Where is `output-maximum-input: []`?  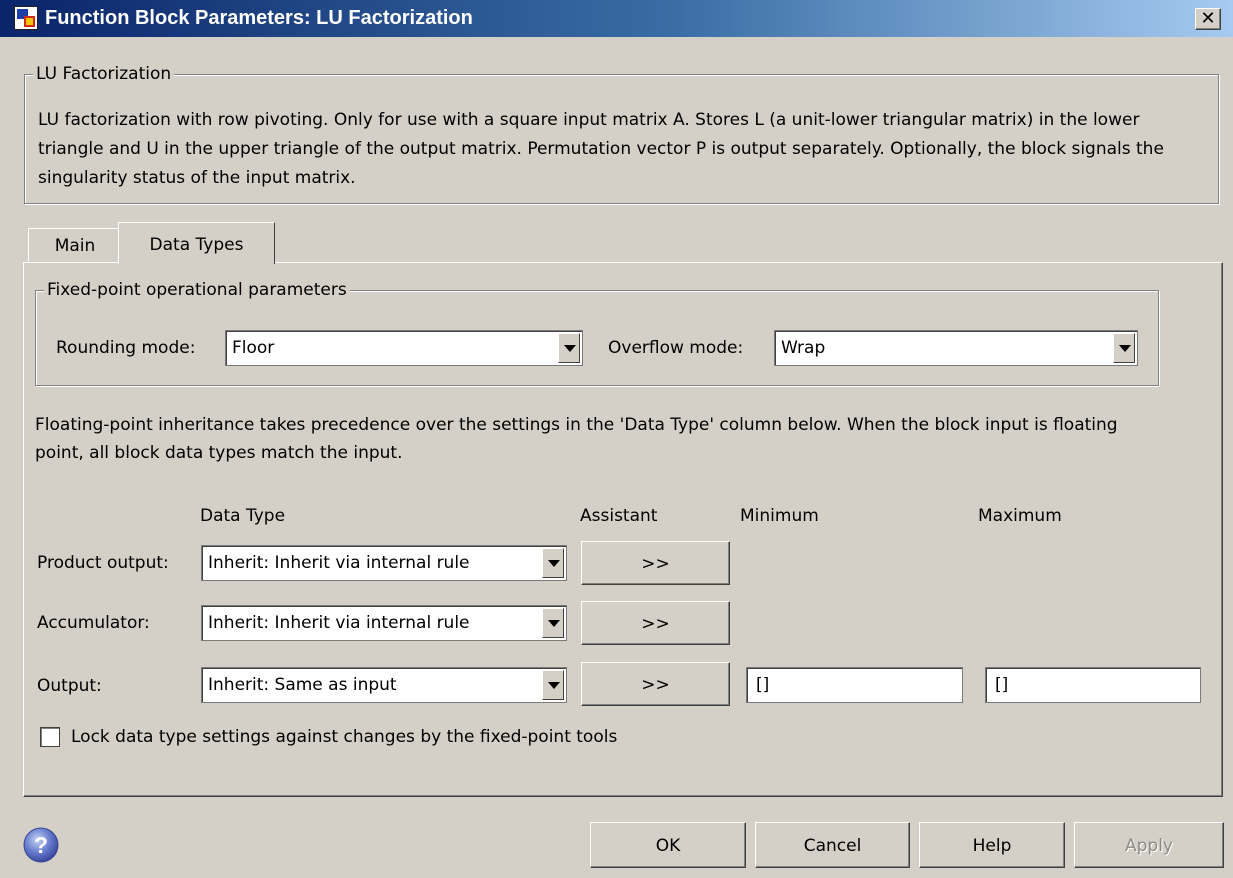 output-maximum-input: [] is located at coordinates (1093, 685).